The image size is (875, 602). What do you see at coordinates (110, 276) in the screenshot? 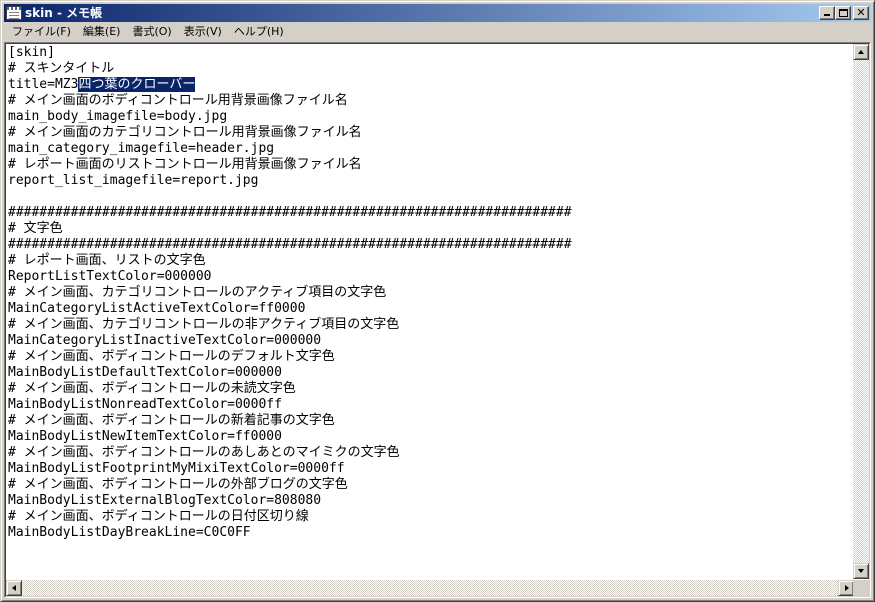
I see `text-line: ReportListTextColor=000000` at bounding box center [110, 276].